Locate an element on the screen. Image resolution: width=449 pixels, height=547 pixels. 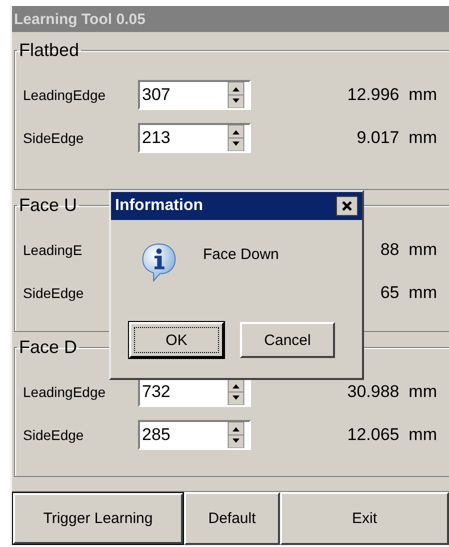
window-button: Default is located at coordinates (232, 518).